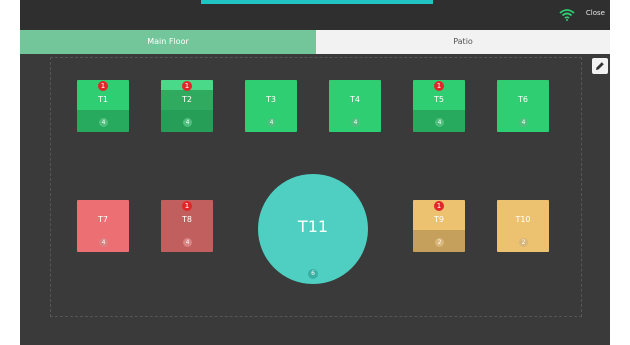 This screenshot has height=345, width=630. I want to click on table-name: T11, so click(313, 226).